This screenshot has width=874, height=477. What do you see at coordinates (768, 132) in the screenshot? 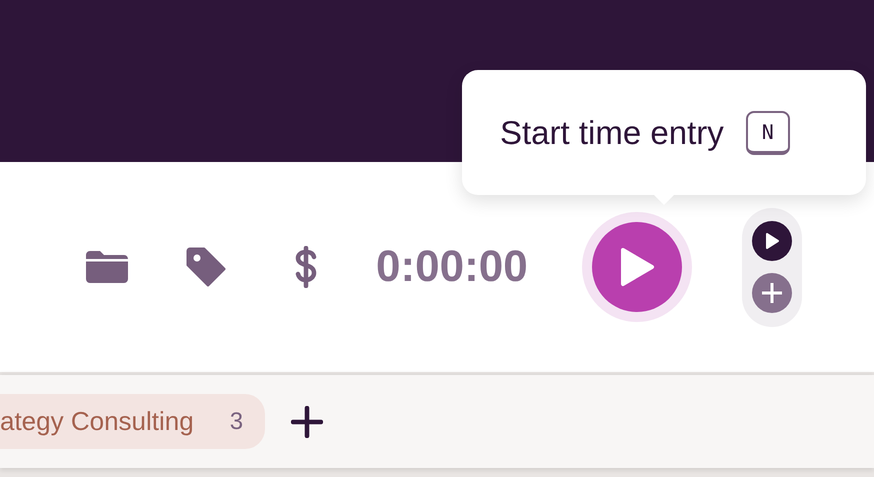
I see `shortcut-key: N` at bounding box center [768, 132].